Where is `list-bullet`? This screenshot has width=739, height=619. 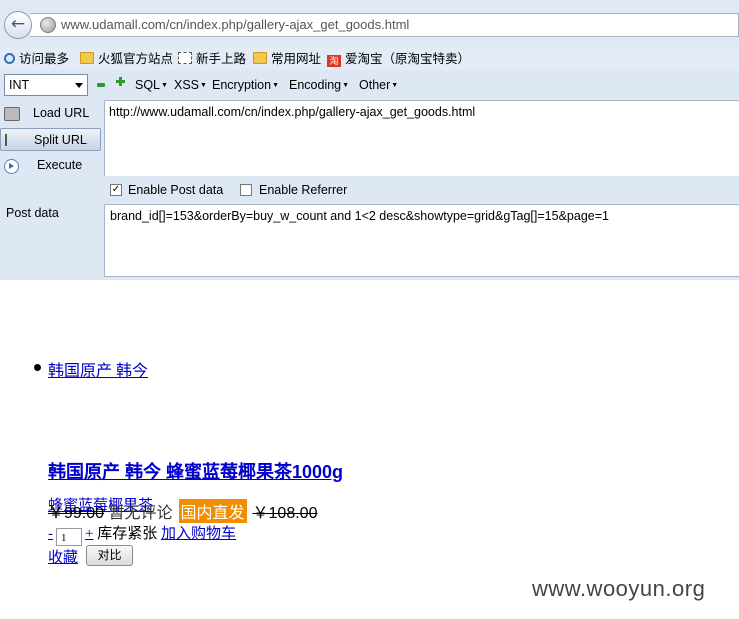 list-bullet is located at coordinates (37, 367).